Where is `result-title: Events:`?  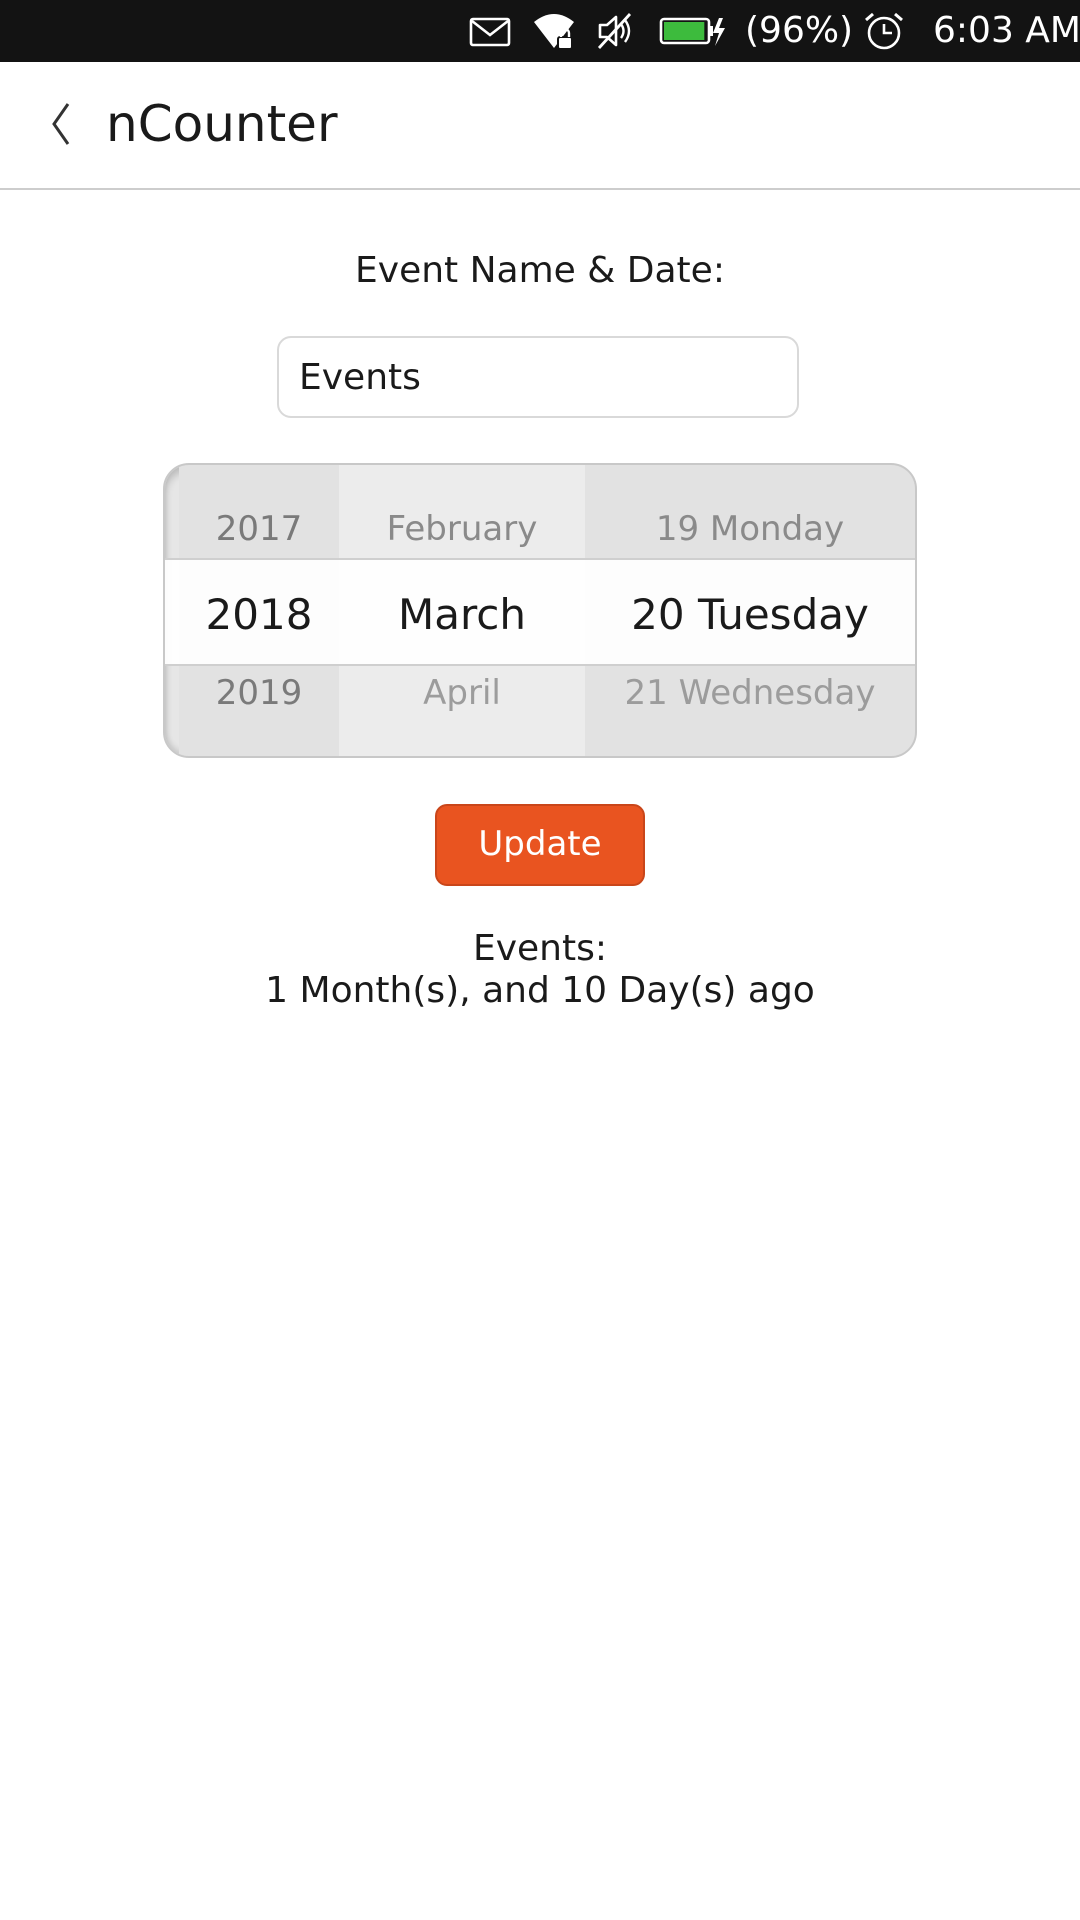 result-title: Events: is located at coordinates (539, 948).